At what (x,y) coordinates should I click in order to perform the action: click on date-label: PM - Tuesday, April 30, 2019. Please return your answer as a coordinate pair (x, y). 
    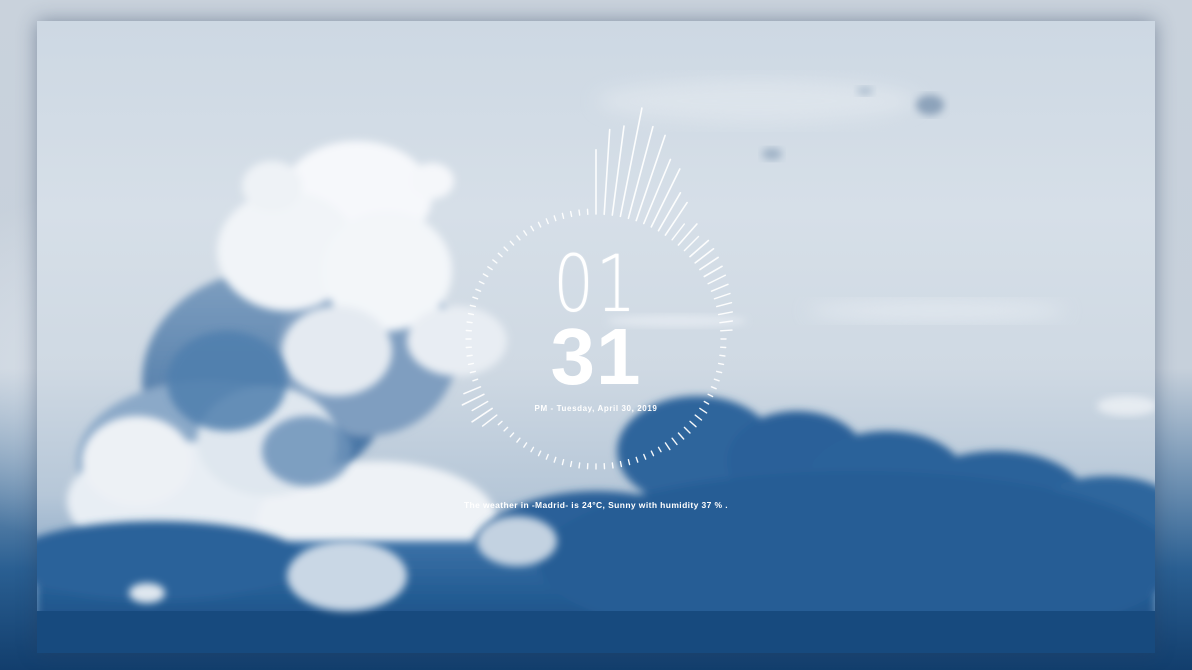
    Looking at the image, I should click on (596, 408).